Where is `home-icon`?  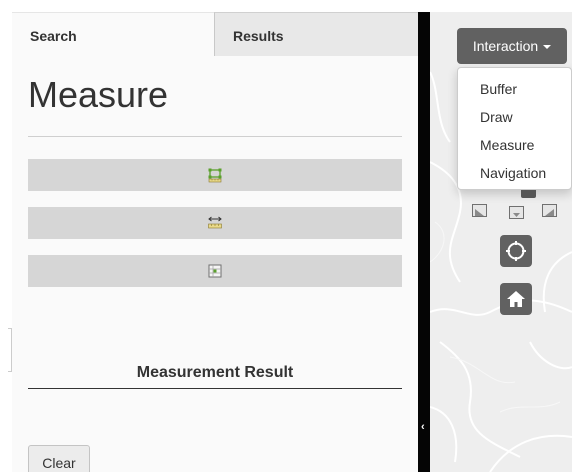 home-icon is located at coordinates (516, 299).